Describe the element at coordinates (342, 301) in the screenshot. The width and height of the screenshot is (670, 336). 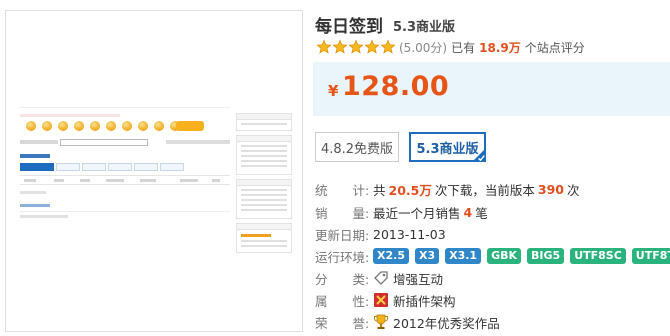
I see `attribute-label: 属 性:` at that location.